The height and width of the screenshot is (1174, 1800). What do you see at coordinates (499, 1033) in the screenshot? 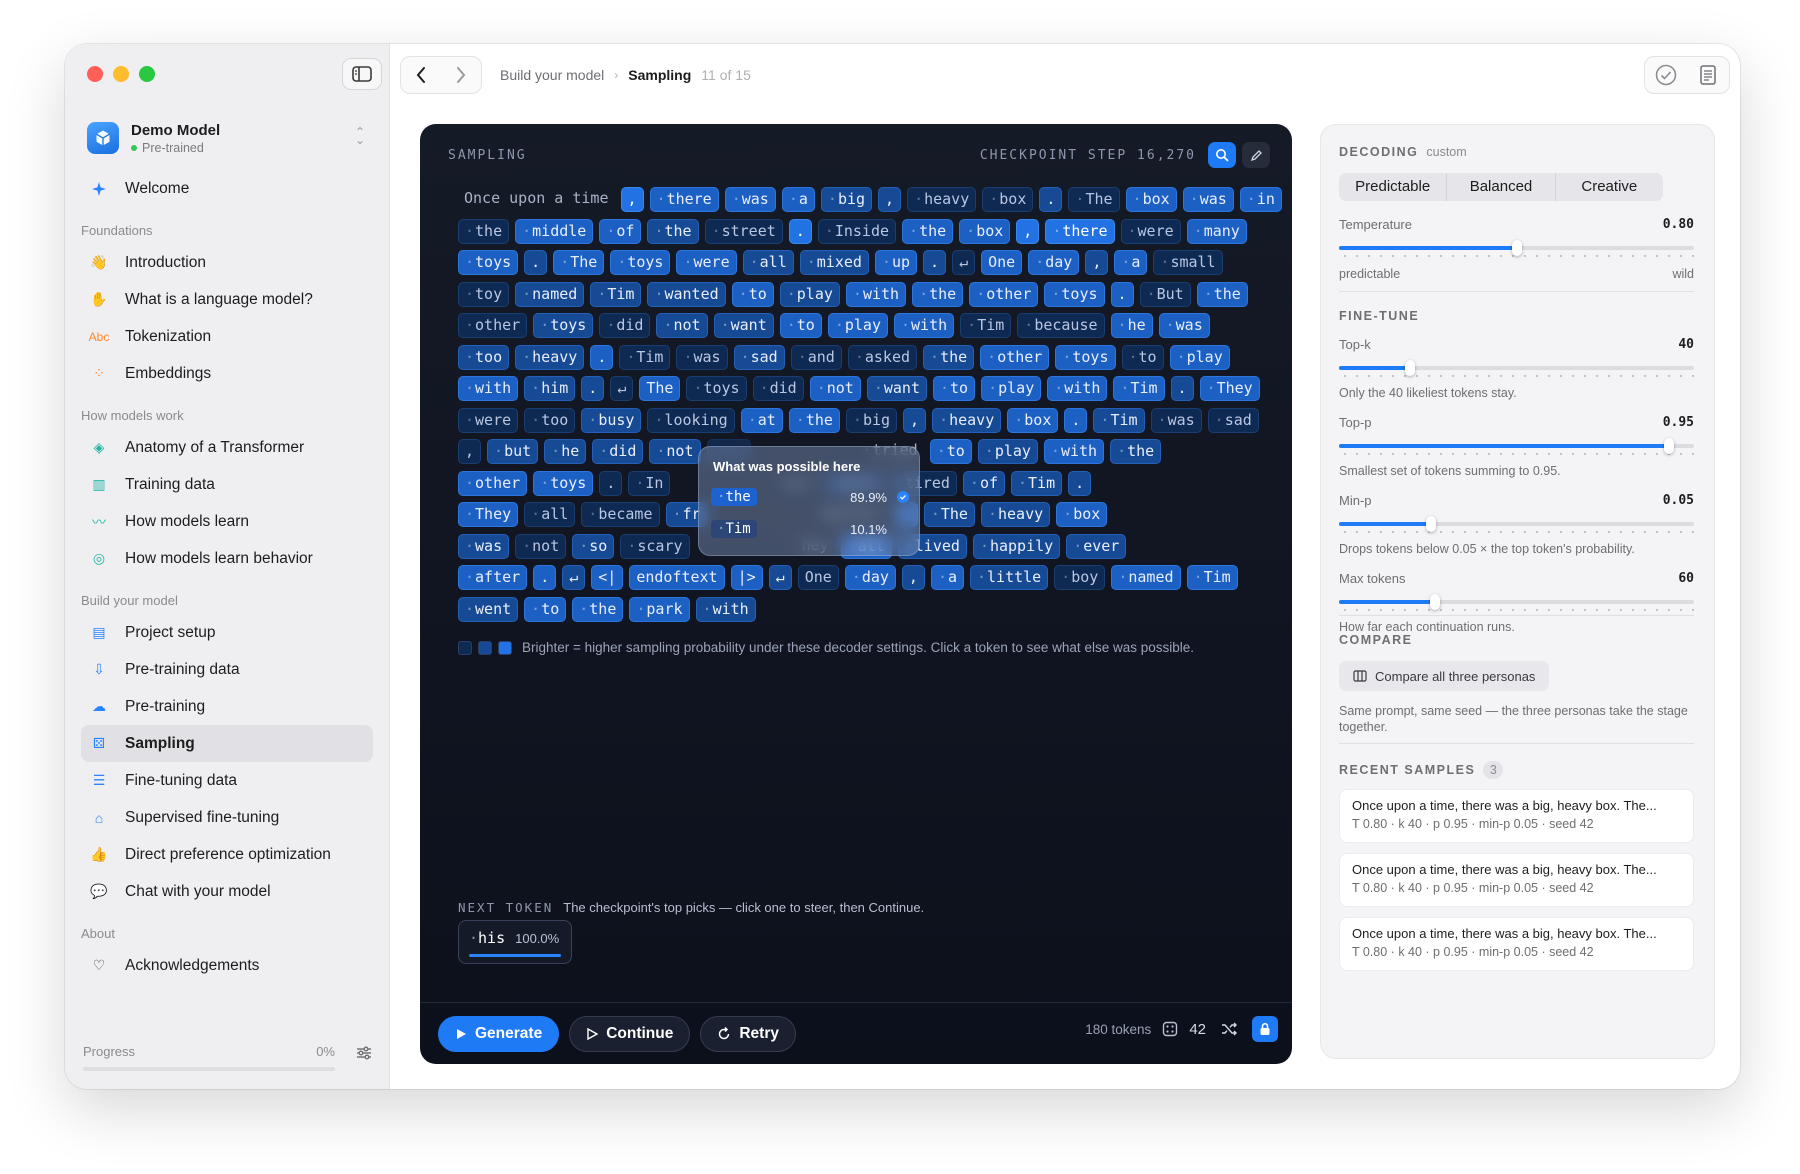
I see `generate-button: Generate` at bounding box center [499, 1033].